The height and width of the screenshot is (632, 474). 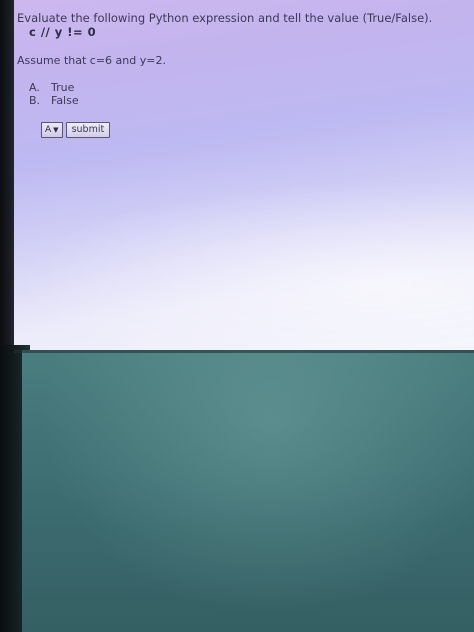 I want to click on submit-button: submit, so click(x=88, y=130).